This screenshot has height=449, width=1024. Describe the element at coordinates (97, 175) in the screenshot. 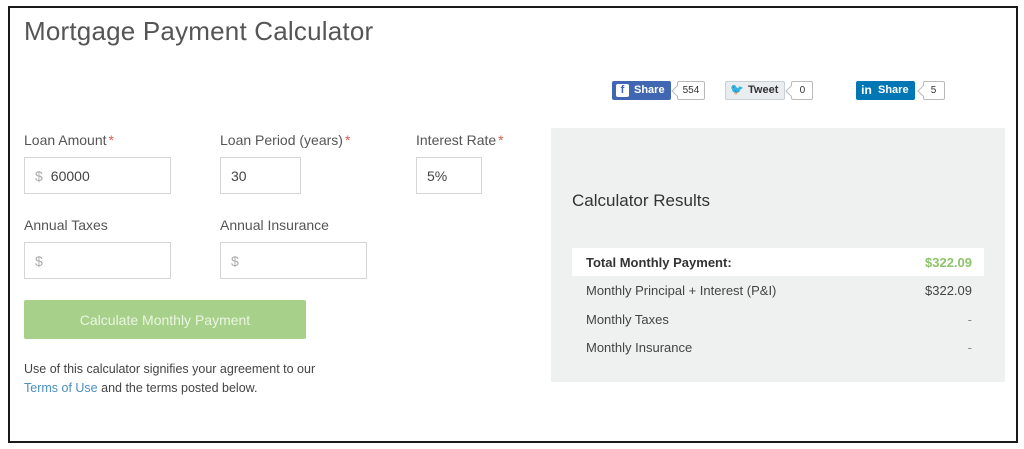

I see `loan-amount-input: $ 60000` at that location.